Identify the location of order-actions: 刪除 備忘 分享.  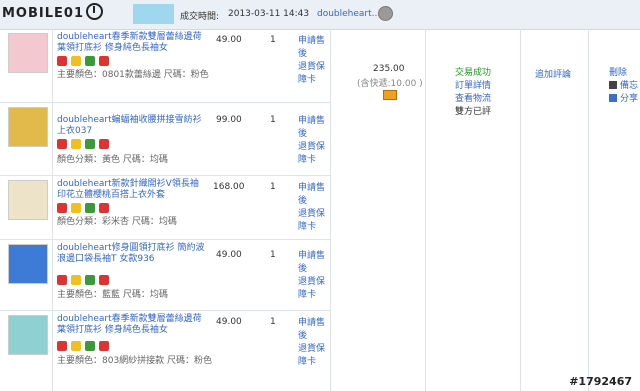
(623, 86).